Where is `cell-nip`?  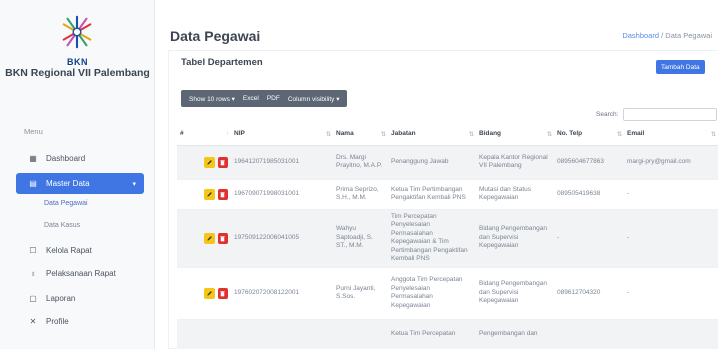
cell-nip is located at coordinates (282, 334).